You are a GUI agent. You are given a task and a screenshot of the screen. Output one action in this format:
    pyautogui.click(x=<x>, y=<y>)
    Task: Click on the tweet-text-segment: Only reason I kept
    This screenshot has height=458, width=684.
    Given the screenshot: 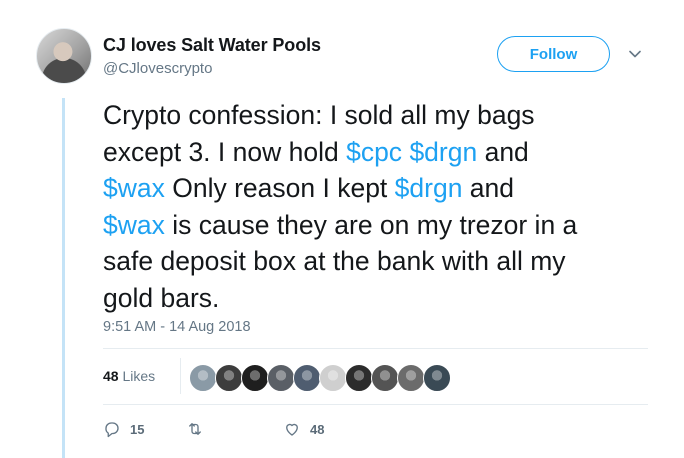 What is the action you would take?
    pyautogui.click(x=279, y=188)
    